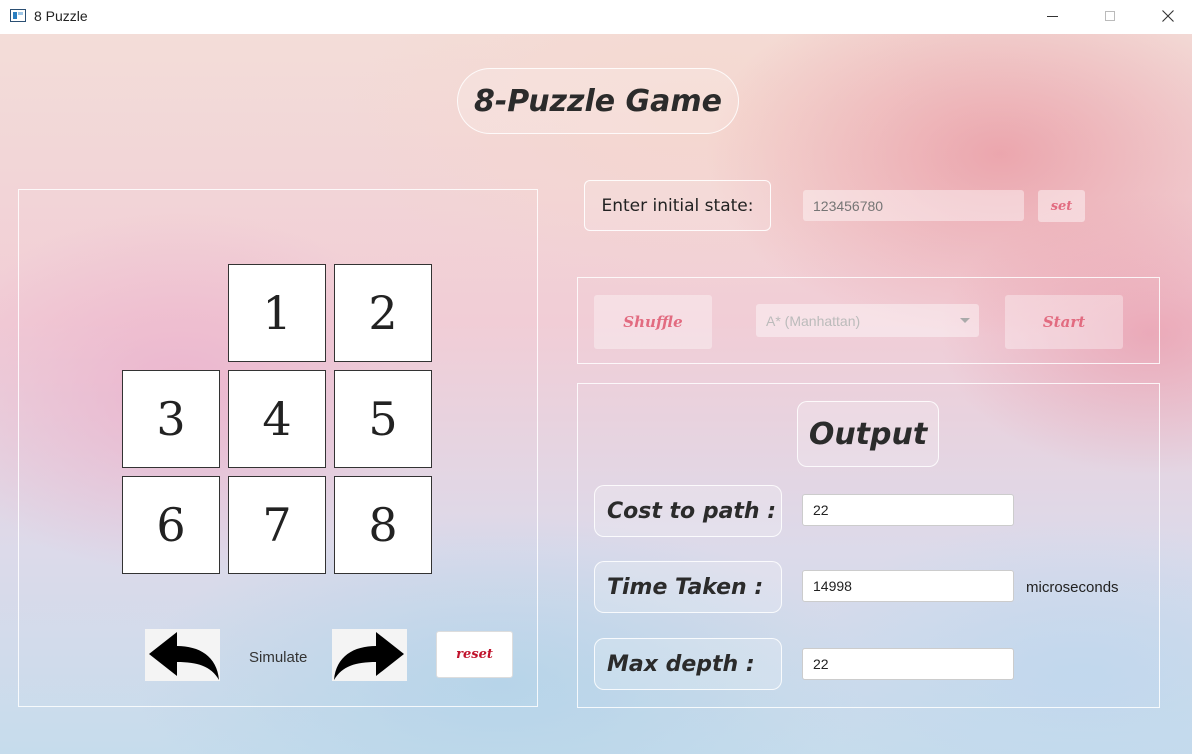 The image size is (1192, 754). I want to click on tile-6: 6, so click(171, 525).